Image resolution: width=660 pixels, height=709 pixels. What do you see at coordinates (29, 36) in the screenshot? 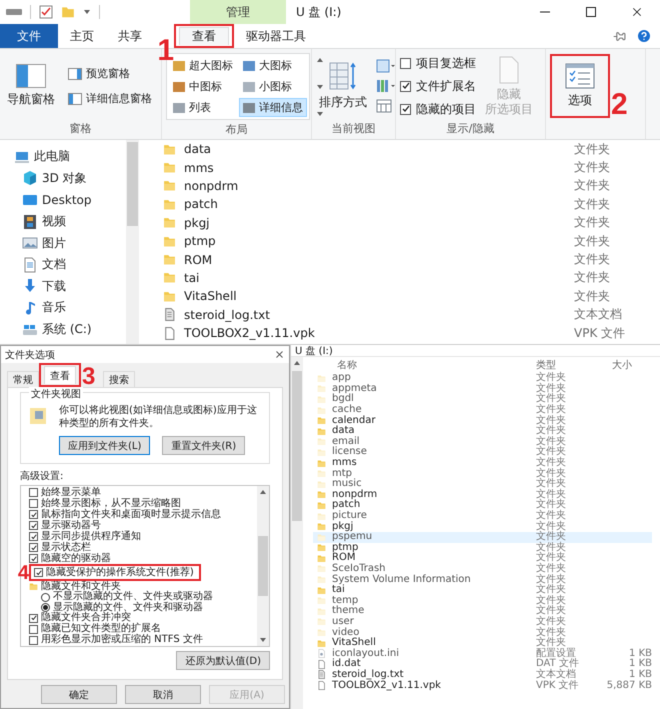
I see `ribbon-tab: 文件` at bounding box center [29, 36].